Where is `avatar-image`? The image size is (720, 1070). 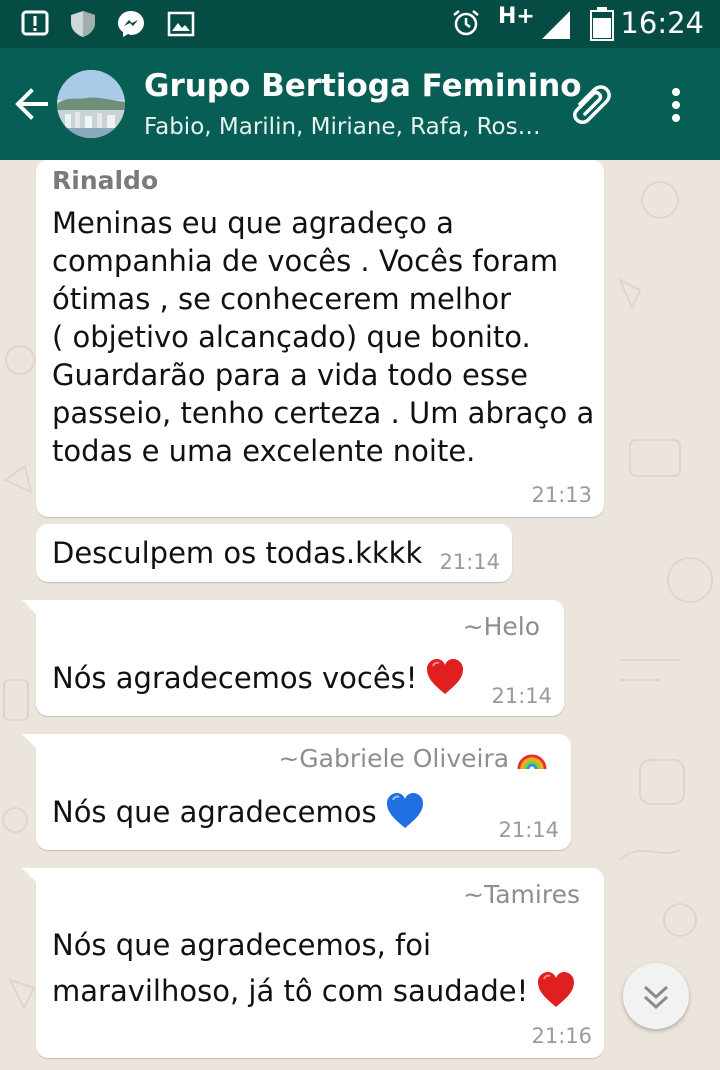 avatar-image is located at coordinates (91, 104).